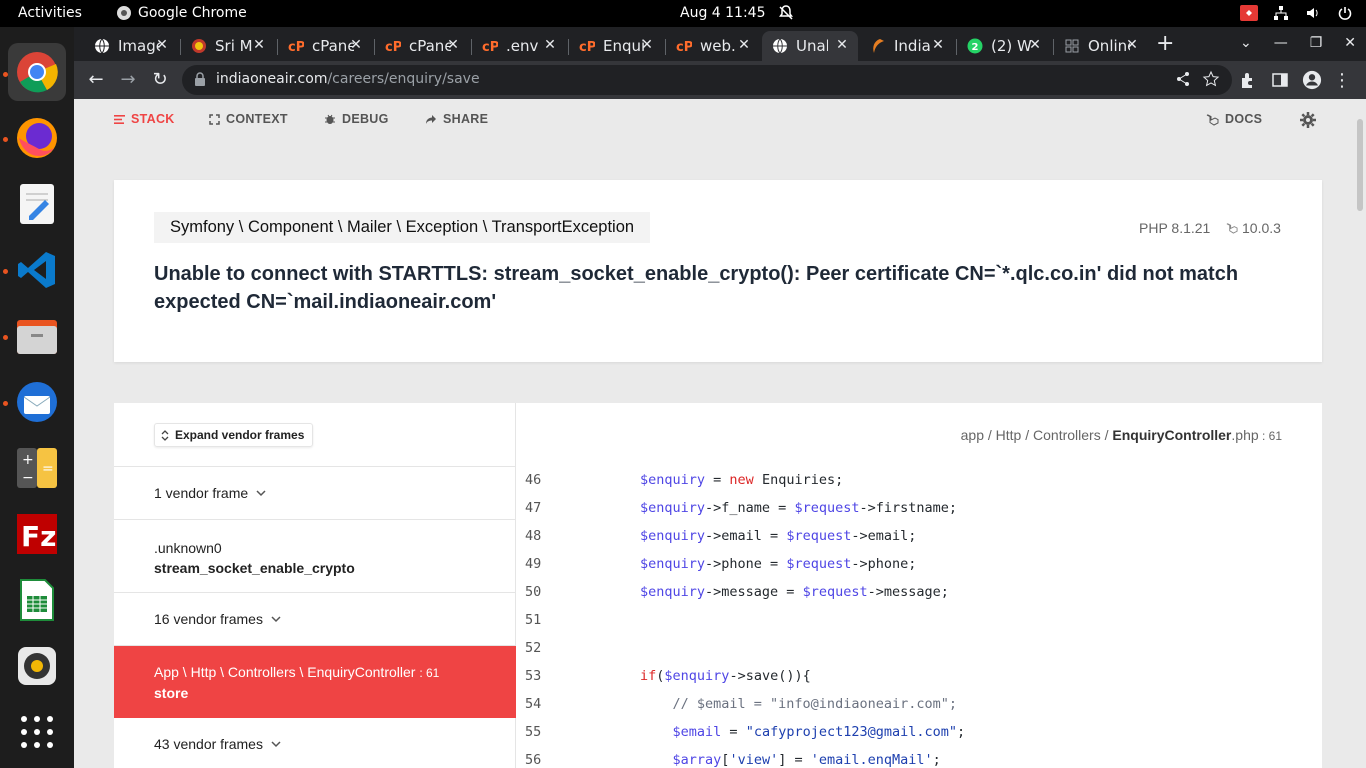 The height and width of the screenshot is (768, 1366). I want to click on app-grid-icon, so click(37, 732).